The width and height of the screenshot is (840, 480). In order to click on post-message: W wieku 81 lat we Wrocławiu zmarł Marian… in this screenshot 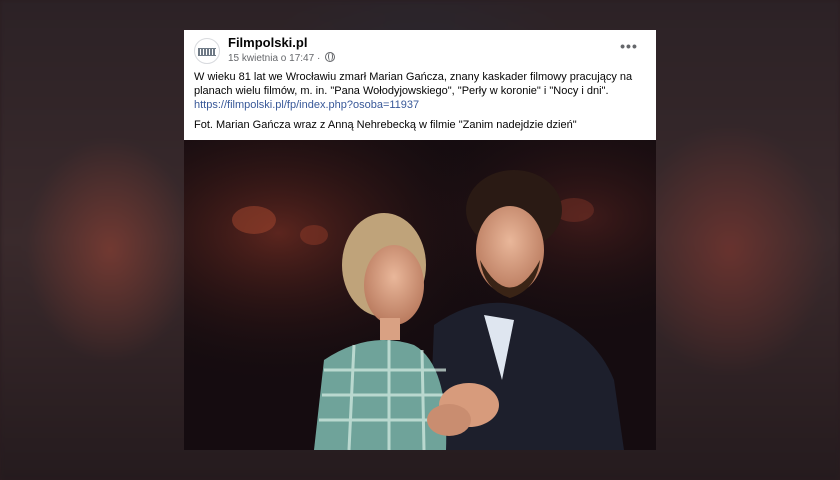, I will do `click(413, 84)`.